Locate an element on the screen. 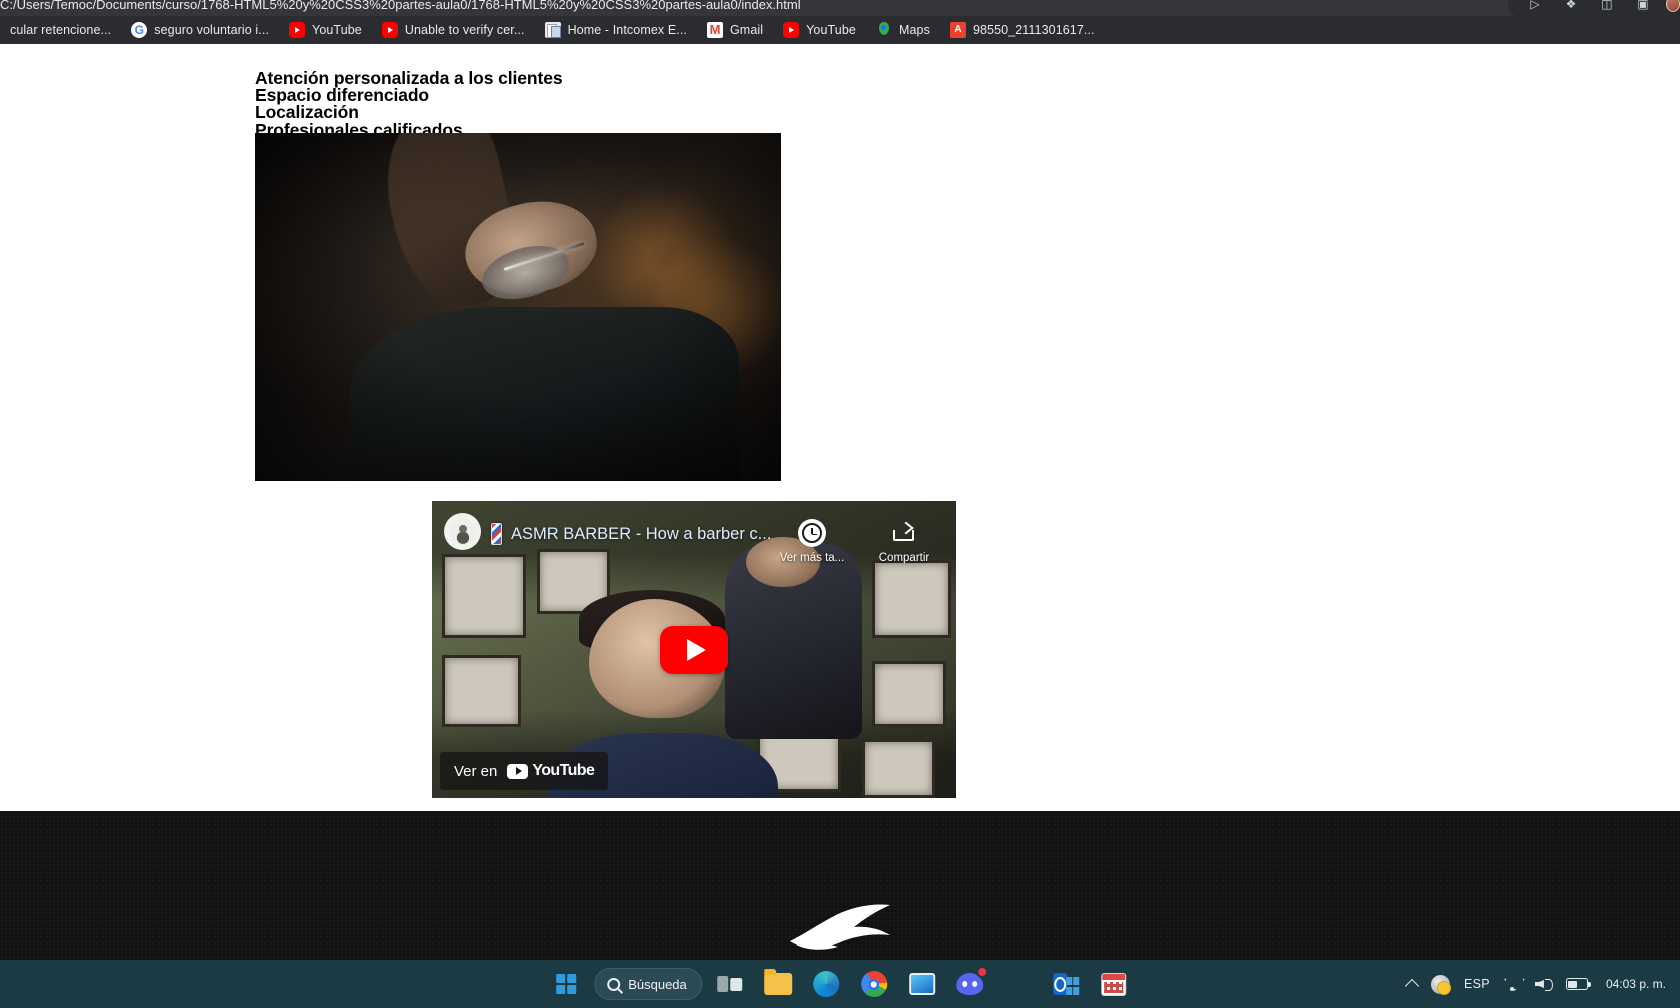  task-view-icon is located at coordinates (729, 984).